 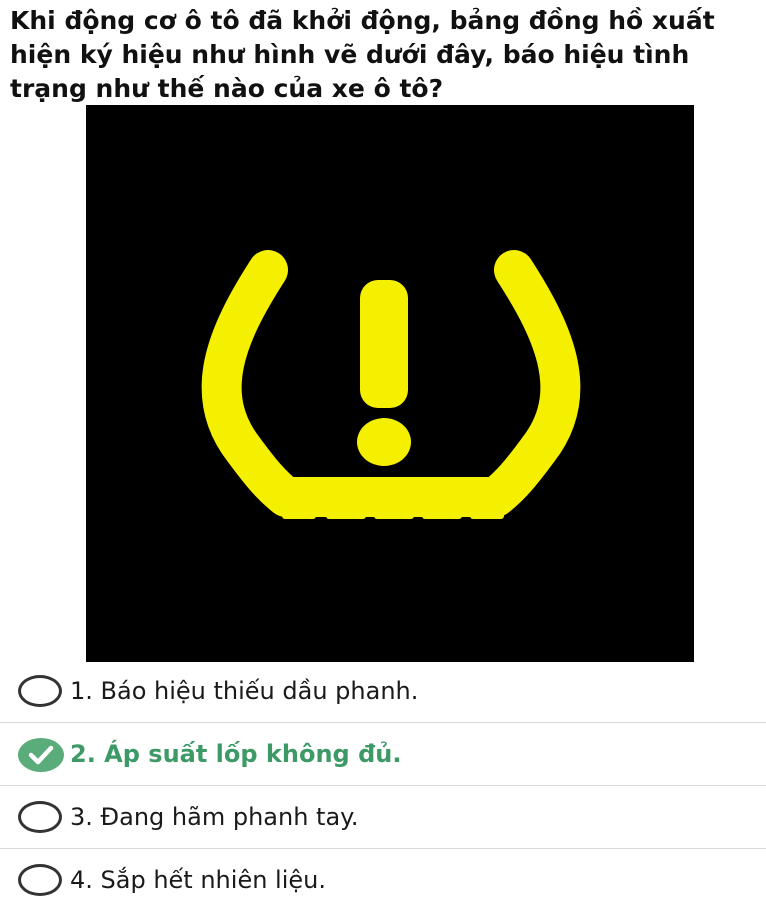 What do you see at coordinates (198, 880) in the screenshot?
I see `answer-label: 4. Sắp hết nhiên liệu.` at bounding box center [198, 880].